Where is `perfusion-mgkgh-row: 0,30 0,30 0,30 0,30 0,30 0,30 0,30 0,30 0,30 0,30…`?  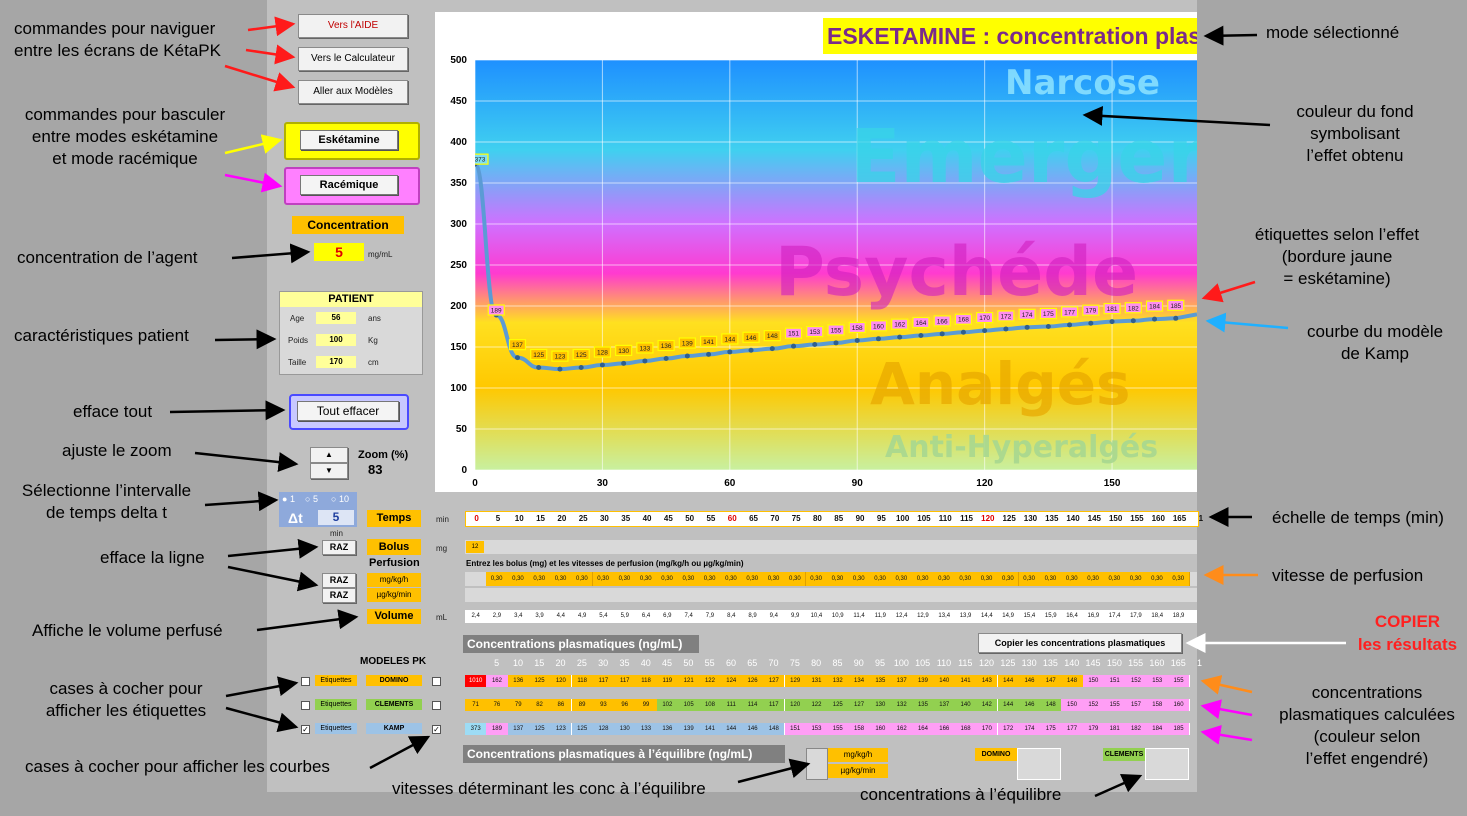
perfusion-mgkgh-row: 0,30 0,30 0,30 0,30 0,30 0,30 0,30 0,30 0,30 0,30… is located at coordinates (831, 579).